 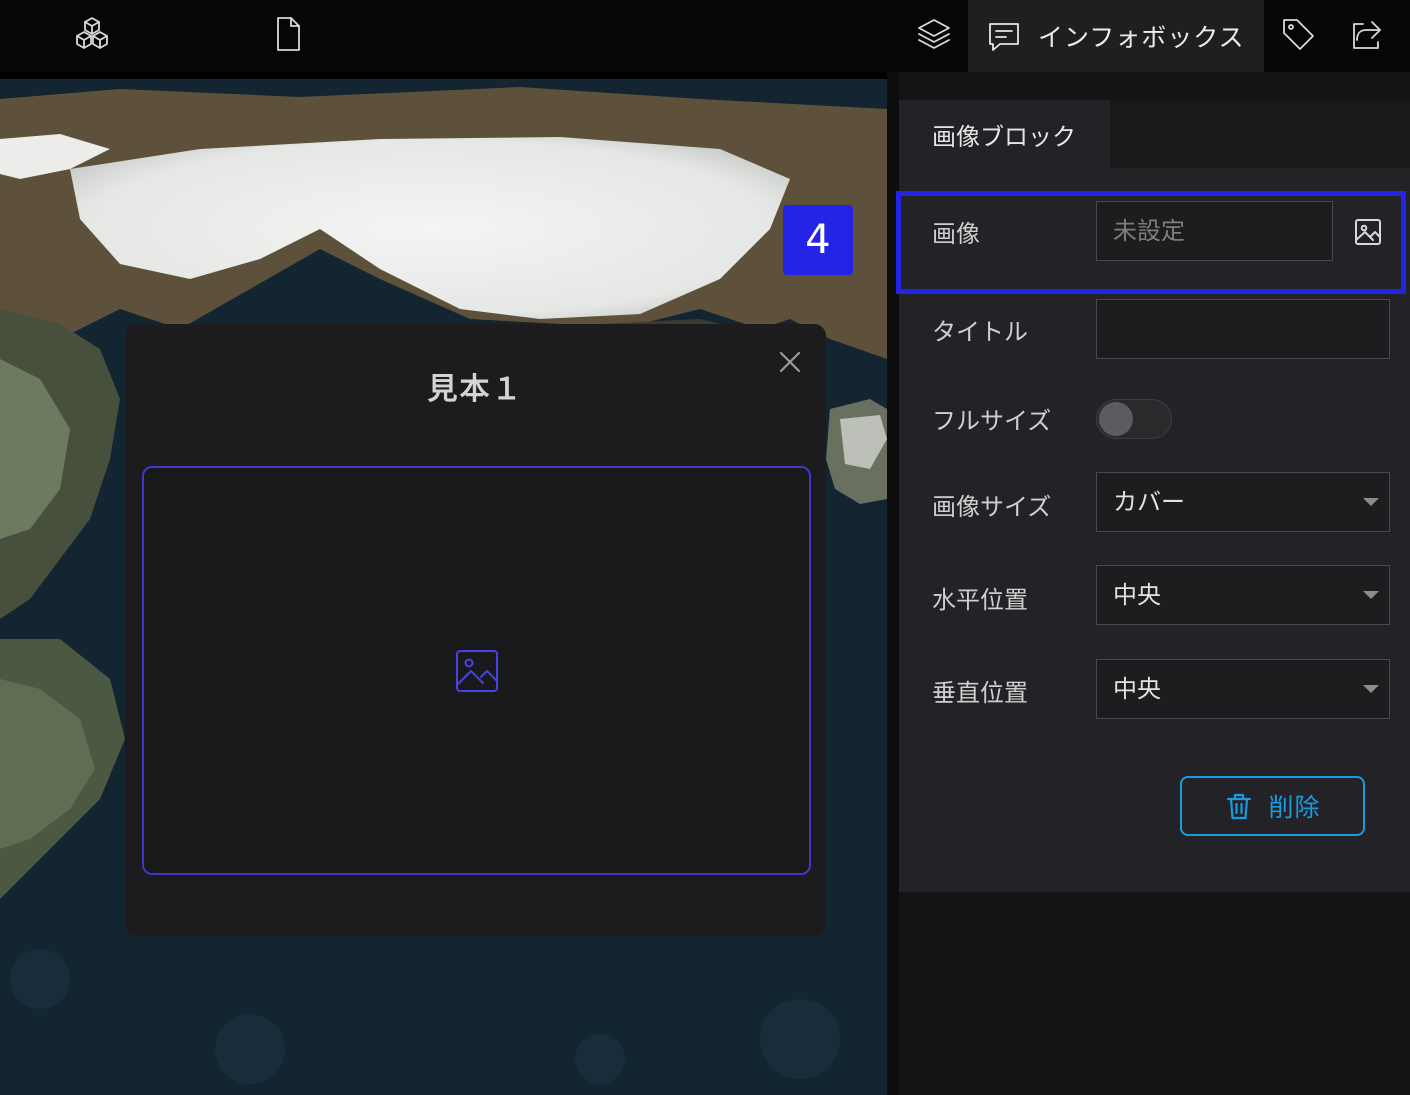 What do you see at coordinates (1004, 134) in the screenshot?
I see `tab-image-block: 画像ブロック` at bounding box center [1004, 134].